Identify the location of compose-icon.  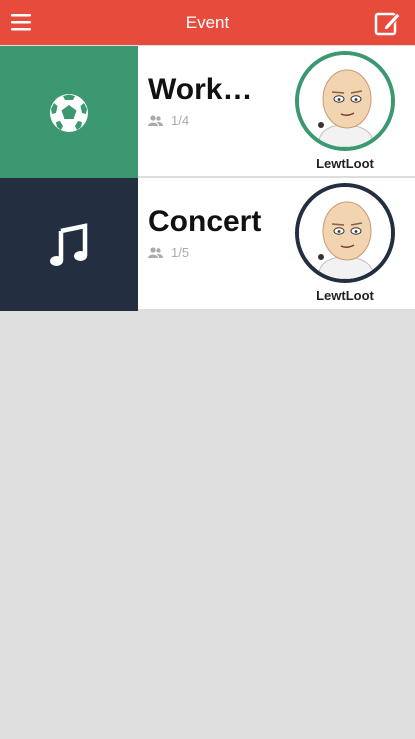
(387, 23).